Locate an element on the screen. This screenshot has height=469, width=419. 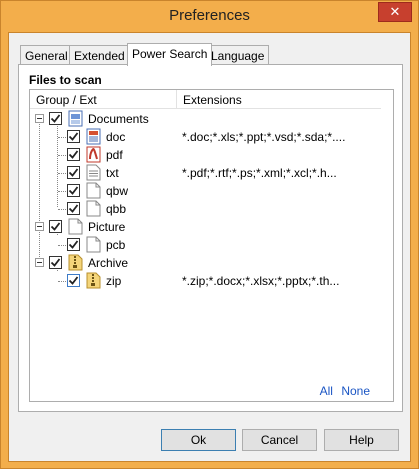
select-none-link: None is located at coordinates (355, 391).